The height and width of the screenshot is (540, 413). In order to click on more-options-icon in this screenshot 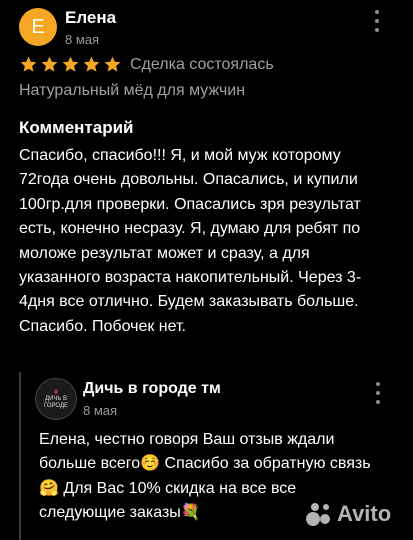, I will do `click(377, 21)`.